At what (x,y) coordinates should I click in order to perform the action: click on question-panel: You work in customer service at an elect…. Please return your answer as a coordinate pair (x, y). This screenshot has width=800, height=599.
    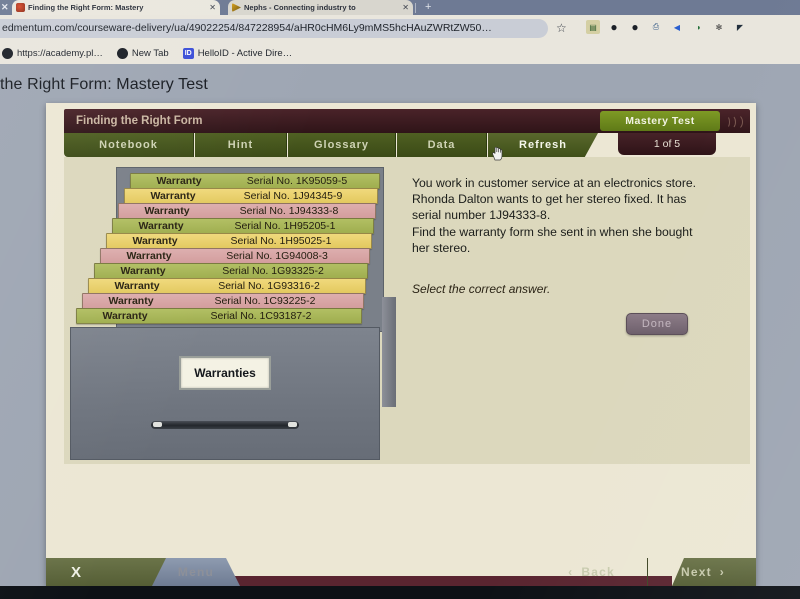
    Looking at the image, I should click on (572, 255).